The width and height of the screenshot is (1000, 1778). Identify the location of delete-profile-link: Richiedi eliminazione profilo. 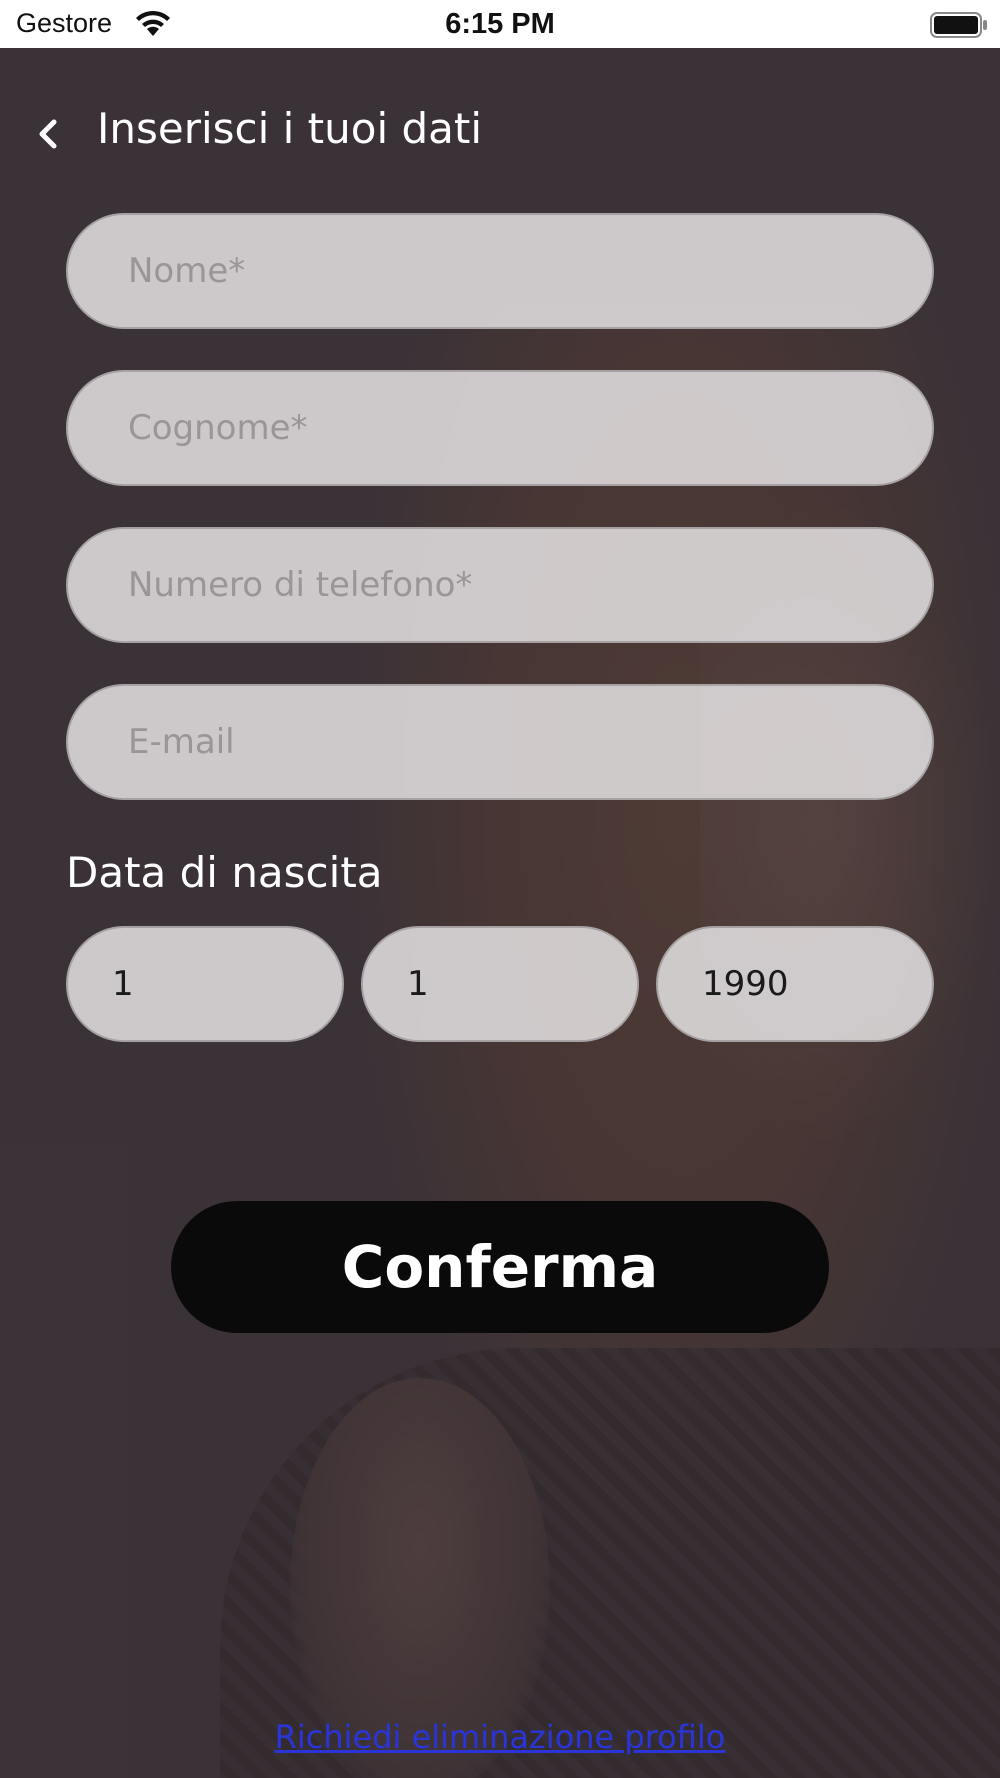
(500, 1737).